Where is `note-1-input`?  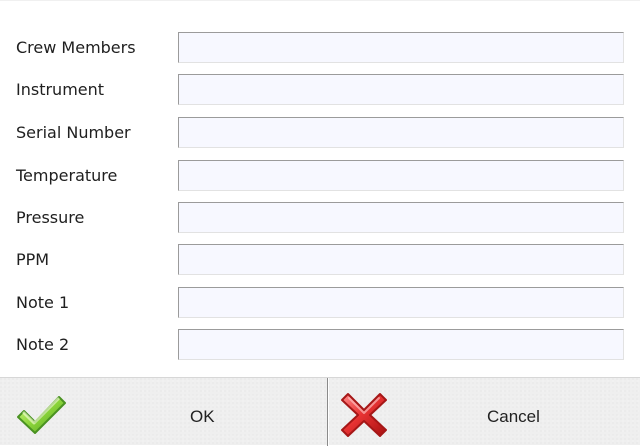 note-1-input is located at coordinates (401, 302).